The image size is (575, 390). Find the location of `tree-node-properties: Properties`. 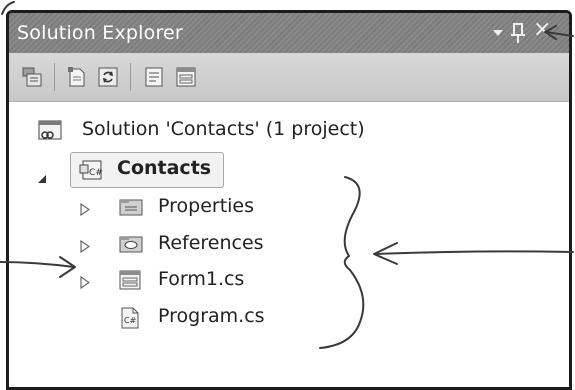

tree-node-properties: Properties is located at coordinates (289, 207).